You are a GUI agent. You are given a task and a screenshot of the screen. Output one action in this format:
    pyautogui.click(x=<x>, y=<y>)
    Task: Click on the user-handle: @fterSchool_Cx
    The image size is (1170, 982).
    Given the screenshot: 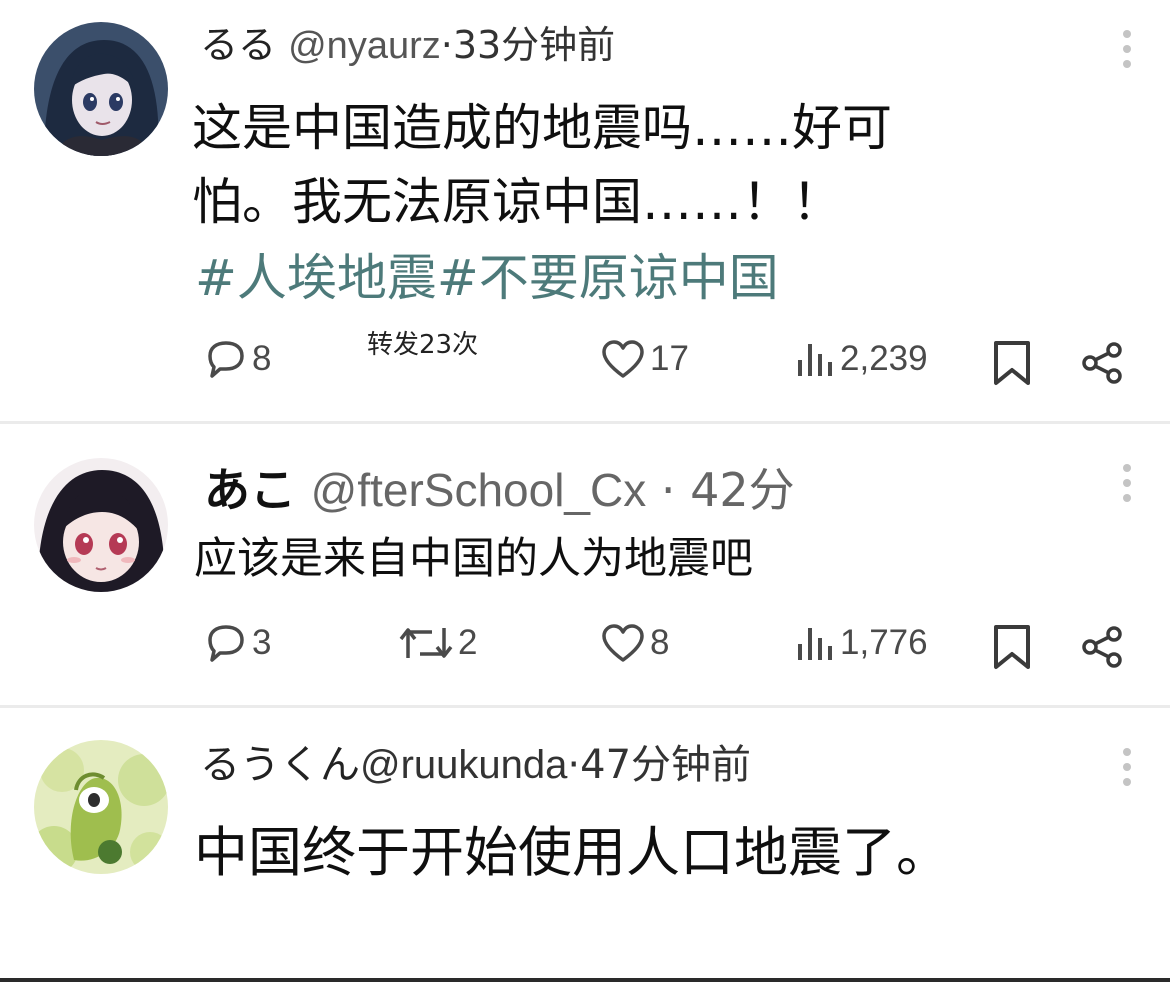 What is the action you would take?
    pyautogui.click(x=479, y=490)
    